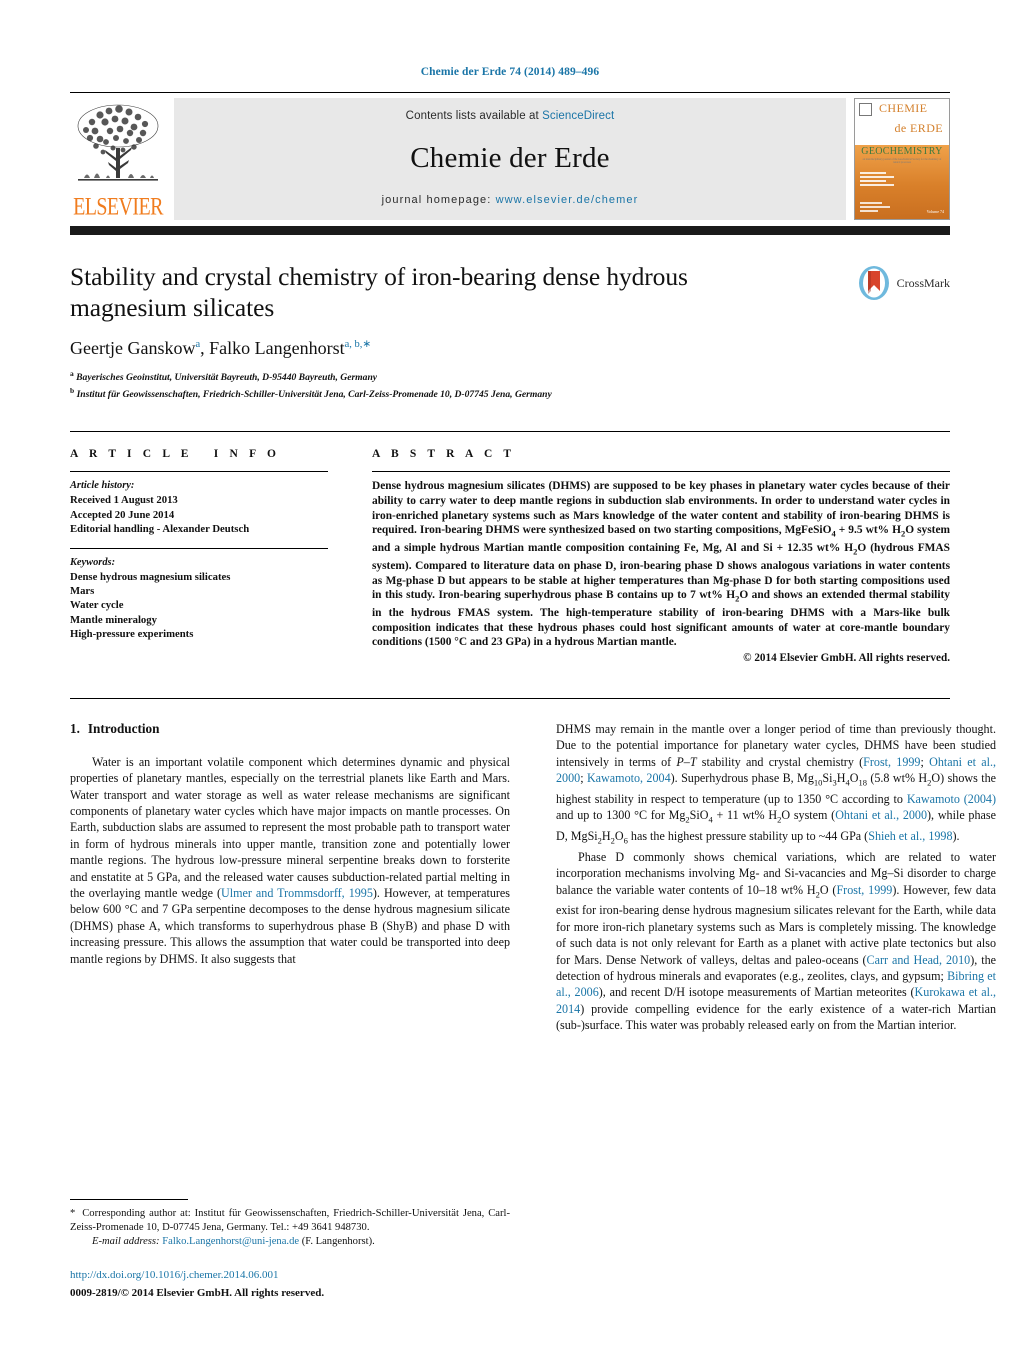 This screenshot has width=1020, height=1351. I want to click on email-link: Falko.Langenhorst@uni-jena.de, so click(230, 1241).